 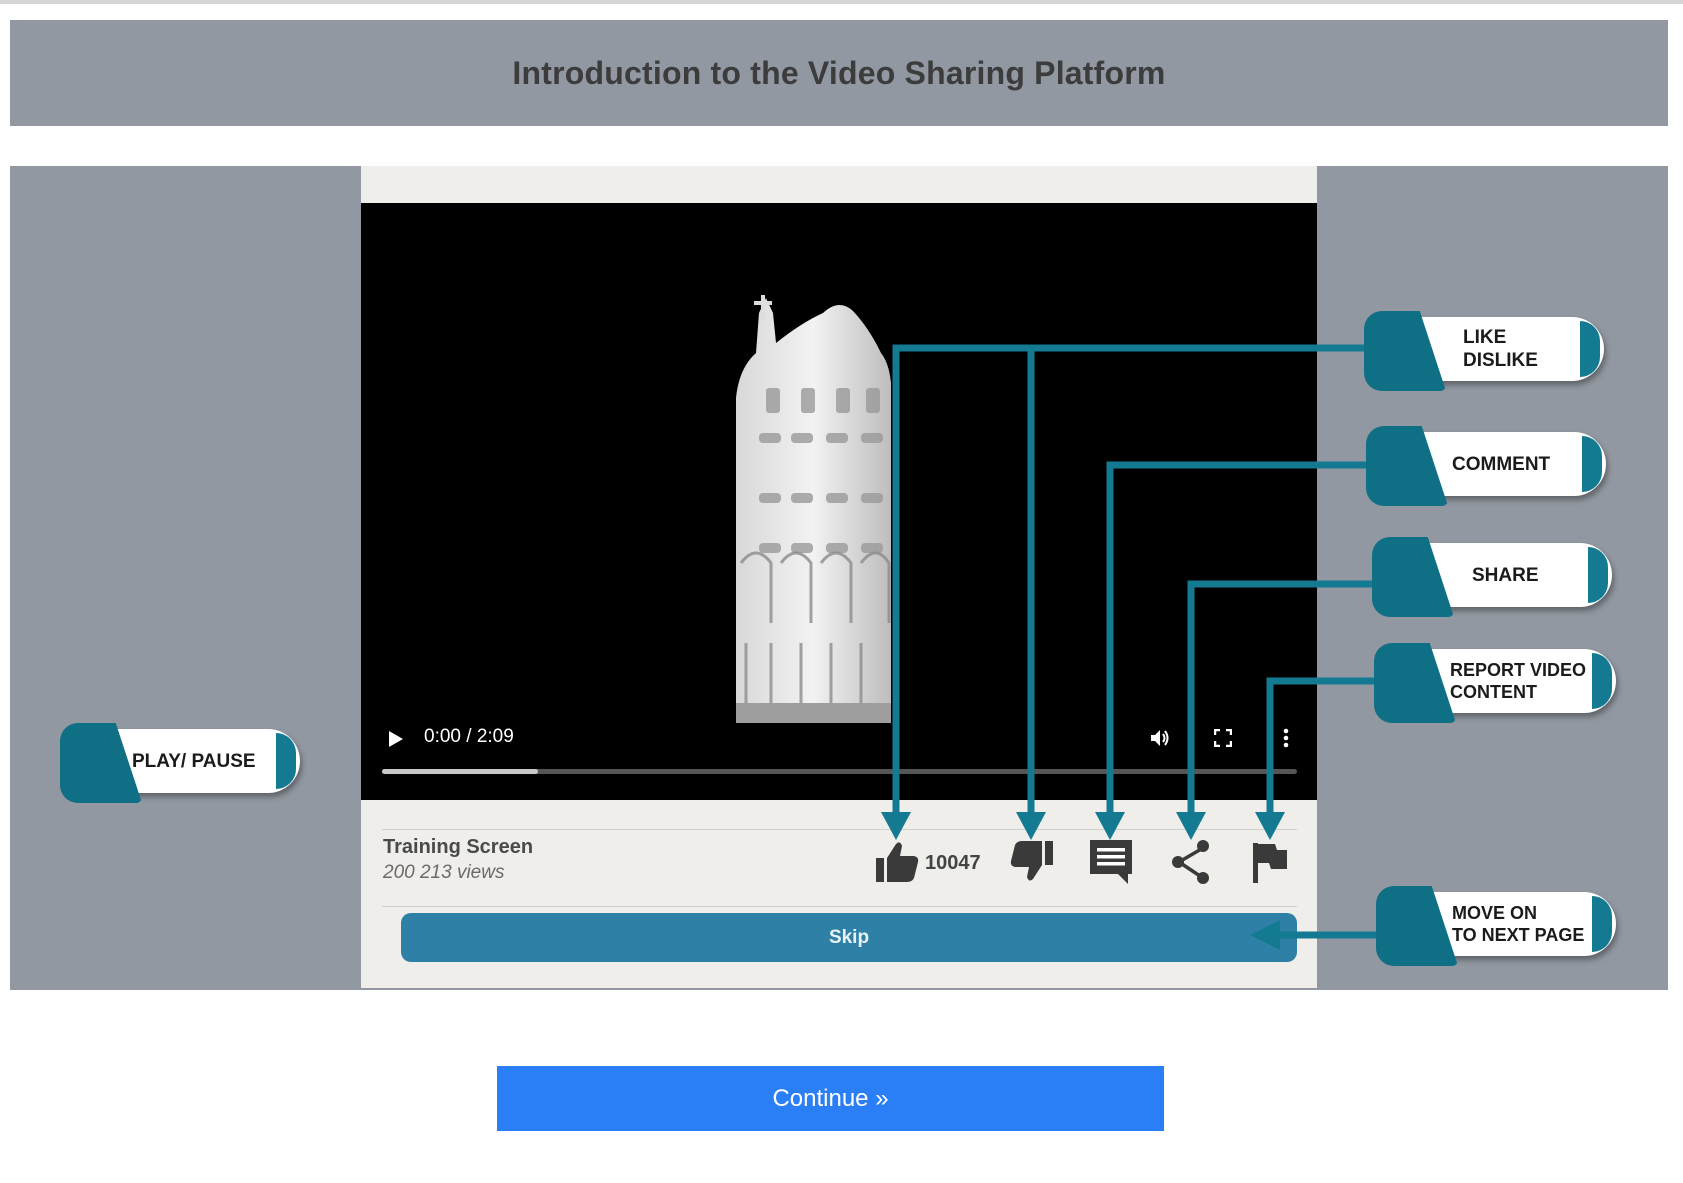 I want to click on callout-share-label: SHARE, so click(x=1505, y=575).